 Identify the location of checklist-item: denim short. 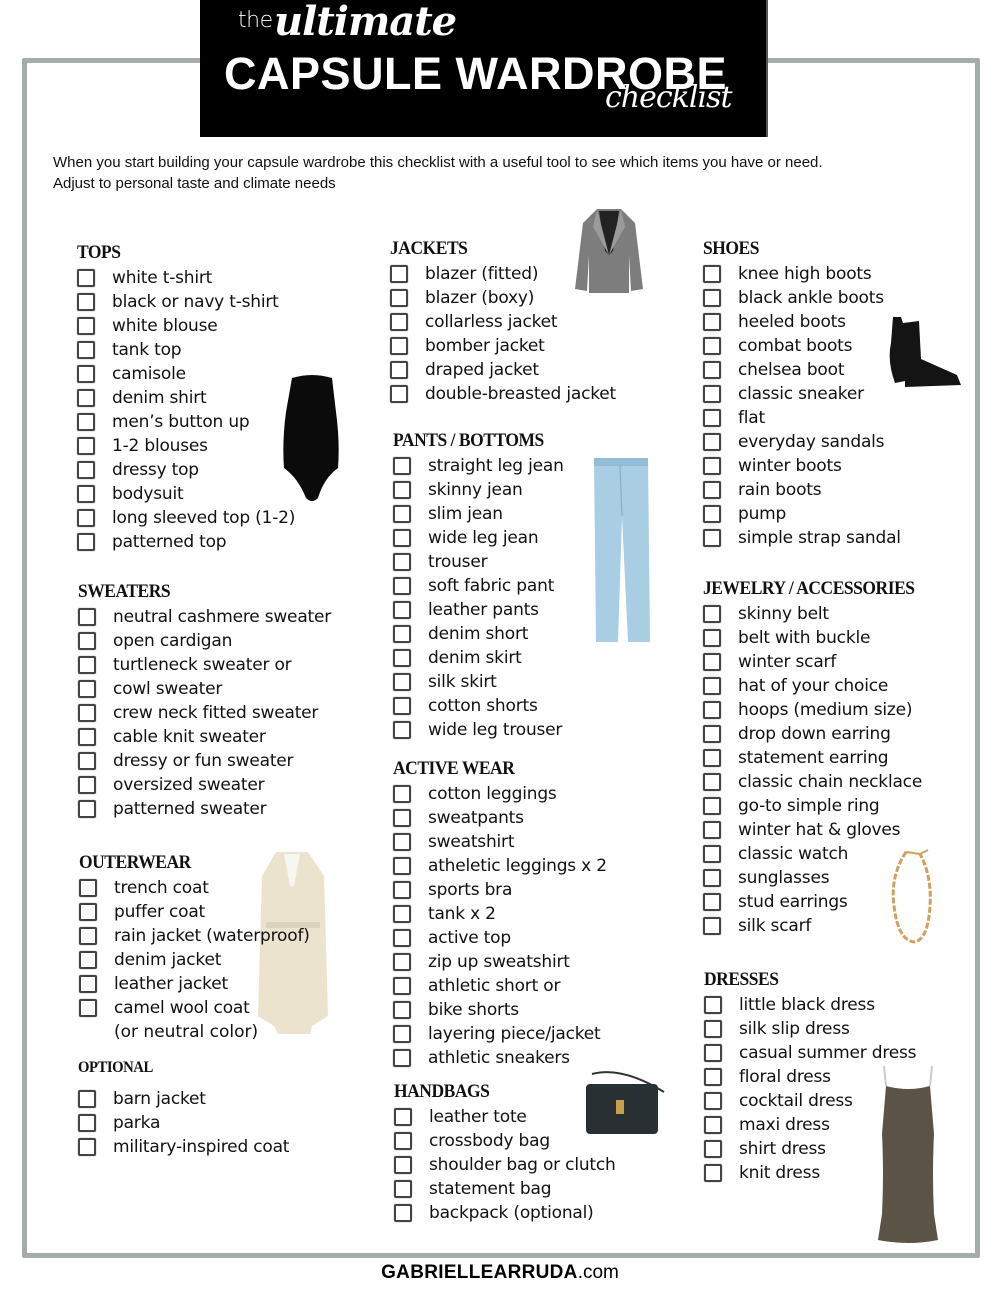
(478, 634).